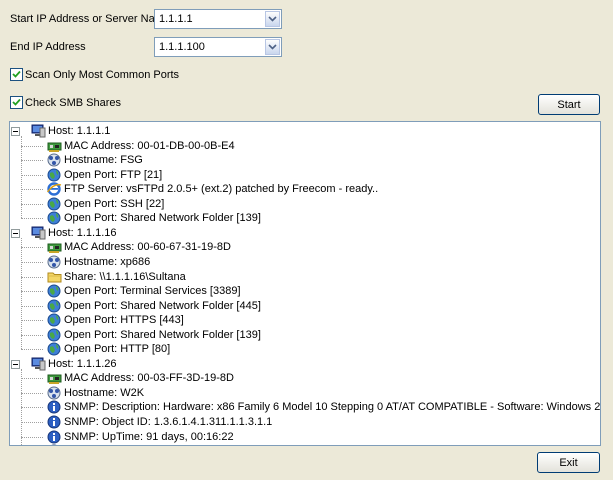 This screenshot has height=480, width=613. Describe the element at coordinates (176, 19) in the screenshot. I see `start-ip-value: 1.1.1.1` at that location.